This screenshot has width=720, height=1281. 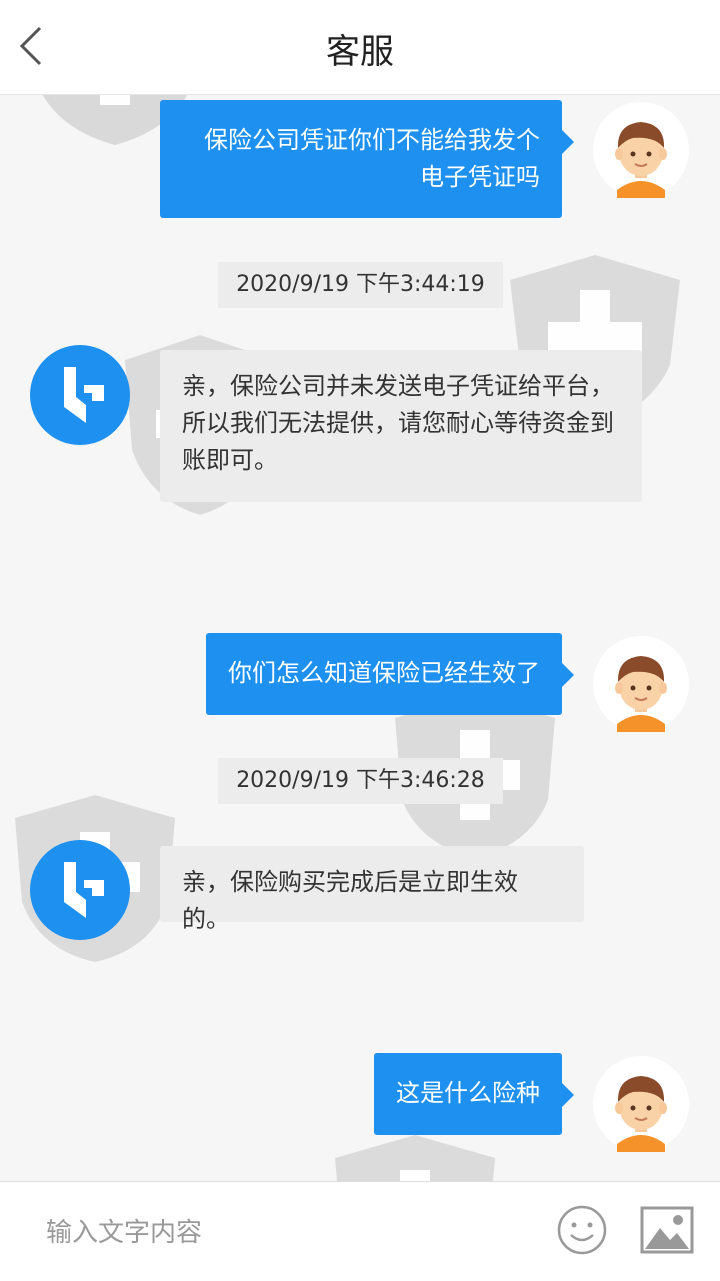 I want to click on received-message-bubble: 亲，保险购买完成后是立即生效的。, so click(x=372, y=889).